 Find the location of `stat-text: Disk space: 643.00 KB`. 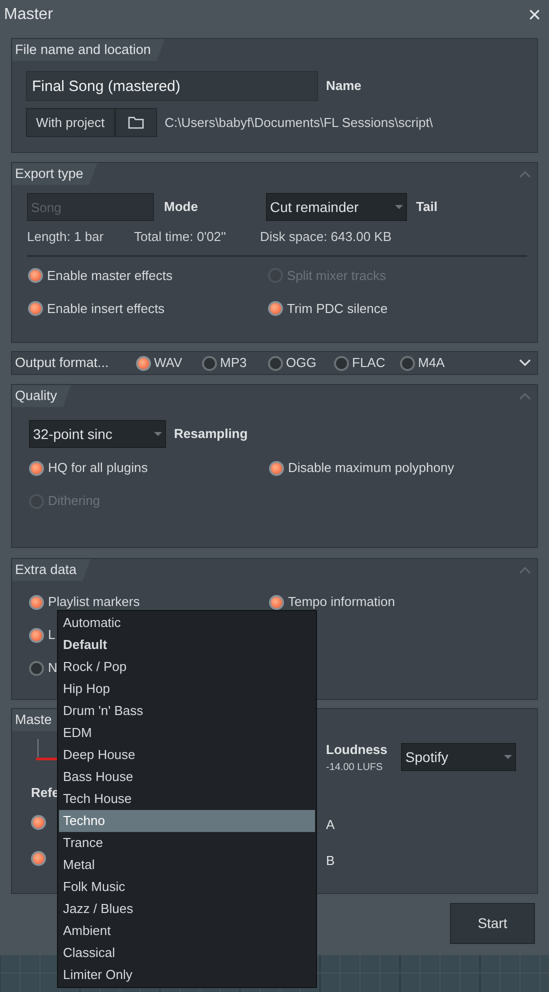

stat-text: Disk space: 643.00 KB is located at coordinates (326, 237).